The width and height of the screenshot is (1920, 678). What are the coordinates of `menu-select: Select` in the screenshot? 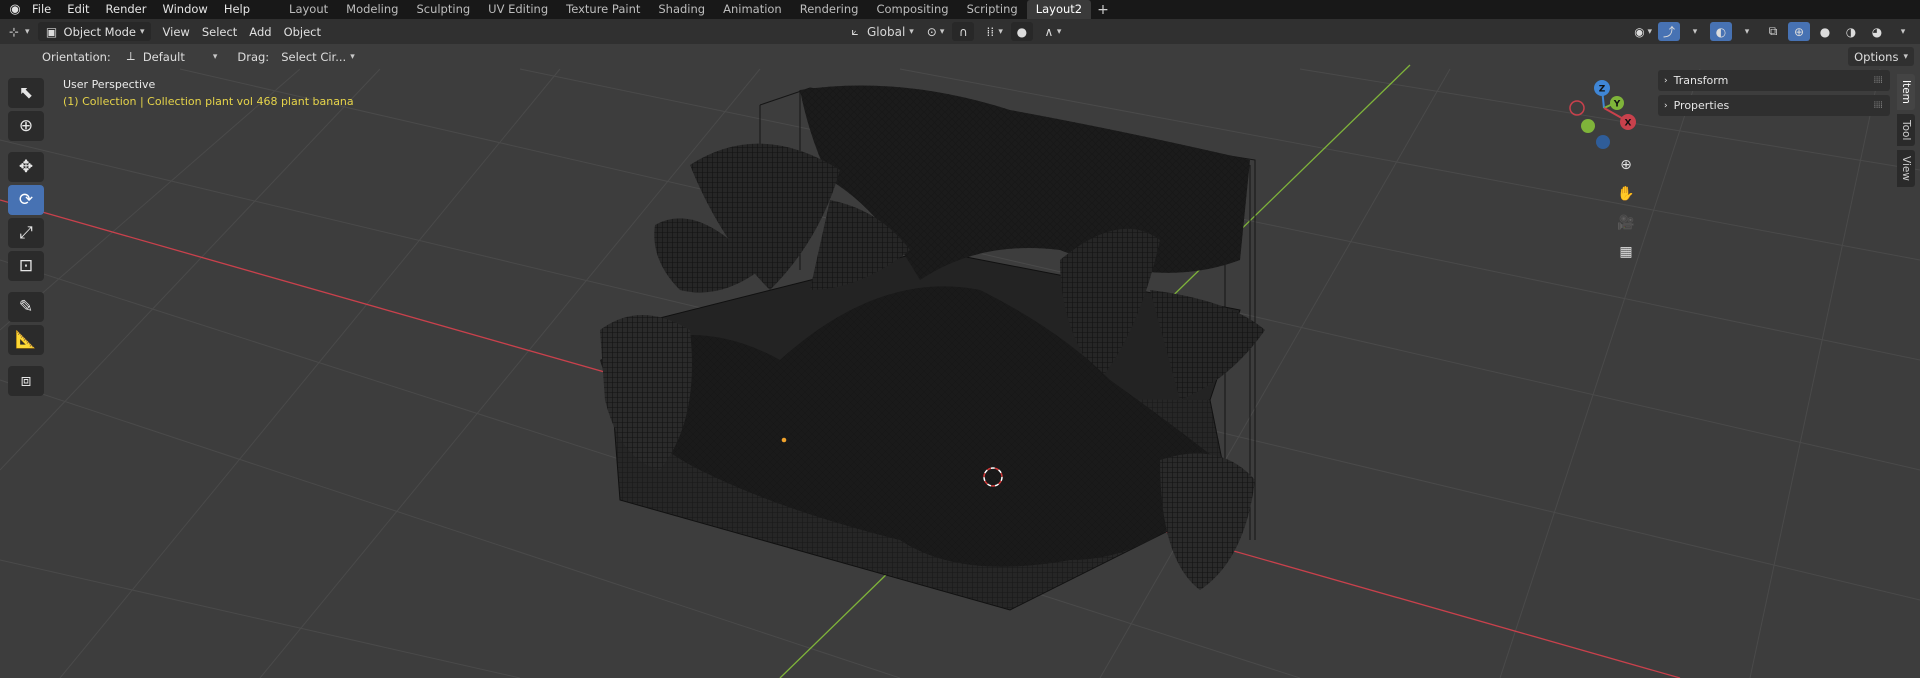 It's located at (219, 31).